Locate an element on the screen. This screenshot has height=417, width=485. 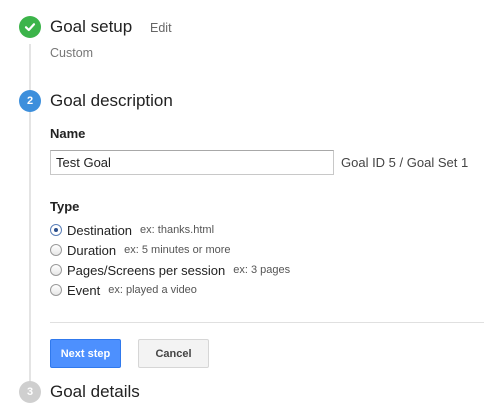
type-option-example: ex: 5 minutes or more is located at coordinates (177, 250).